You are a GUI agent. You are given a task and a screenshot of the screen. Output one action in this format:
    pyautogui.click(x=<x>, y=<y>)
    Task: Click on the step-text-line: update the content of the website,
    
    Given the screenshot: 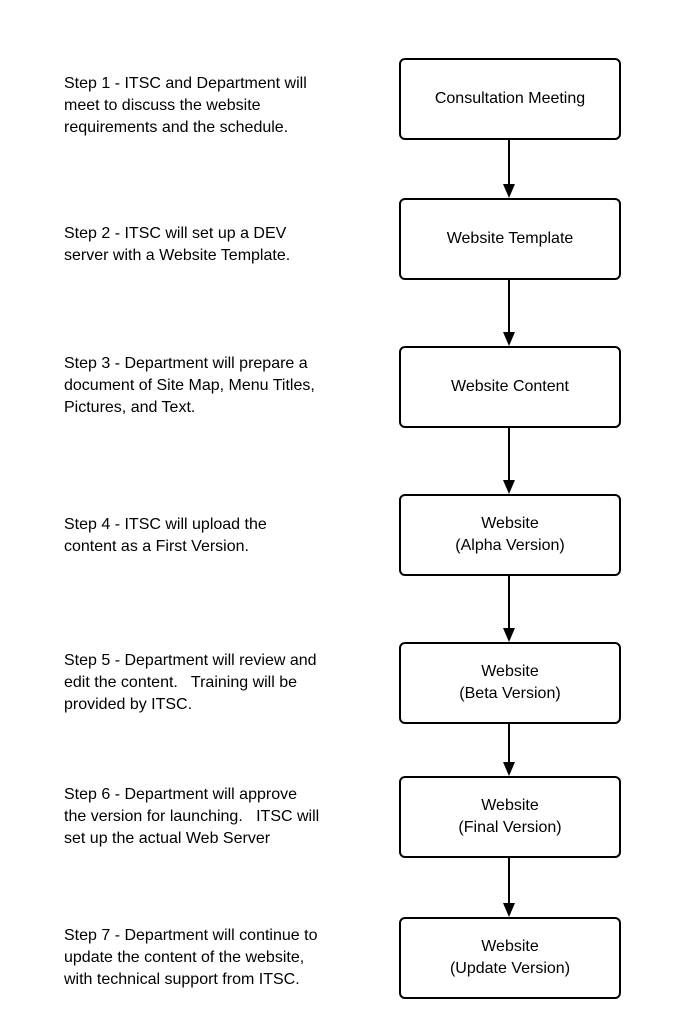 What is the action you would take?
    pyautogui.click(x=184, y=957)
    